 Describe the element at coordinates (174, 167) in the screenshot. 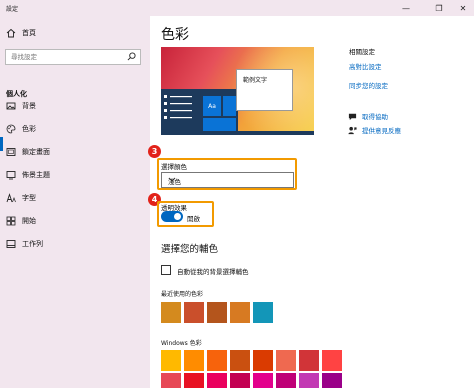

I see `choose-color-label: 選擇顏色` at that location.